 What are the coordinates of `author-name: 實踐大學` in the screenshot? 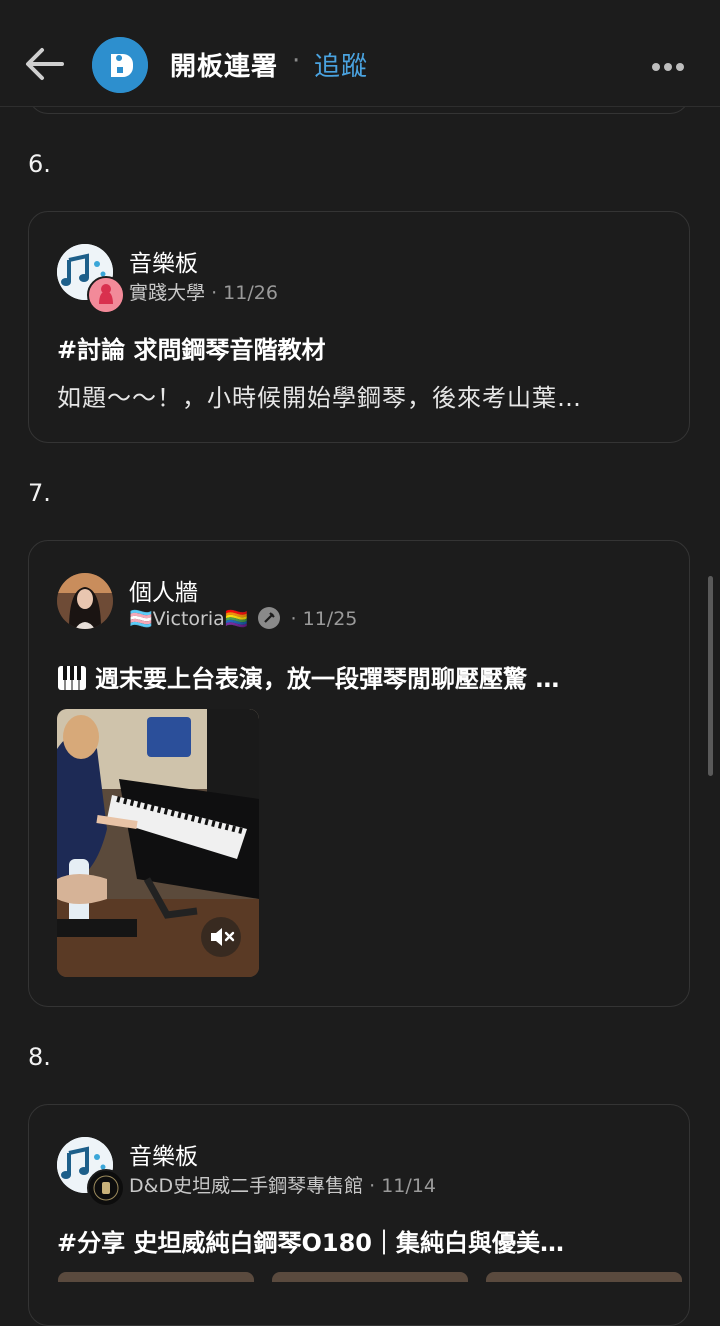 It's located at (167, 293).